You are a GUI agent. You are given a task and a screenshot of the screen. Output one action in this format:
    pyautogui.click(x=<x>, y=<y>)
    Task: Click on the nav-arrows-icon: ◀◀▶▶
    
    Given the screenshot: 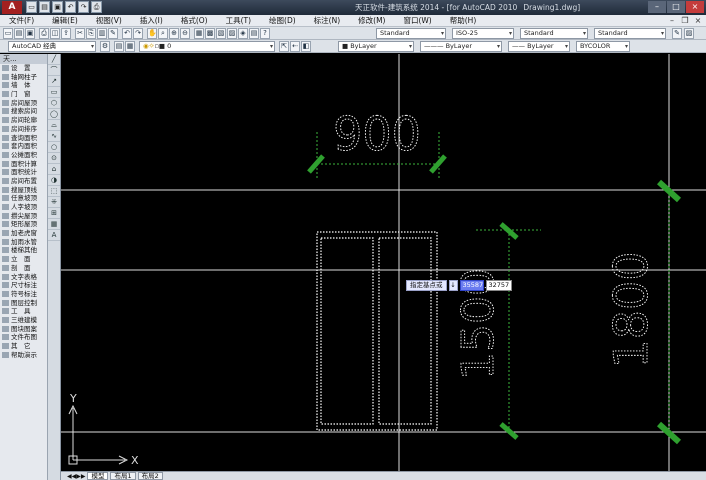 What is the action you would take?
    pyautogui.click(x=76, y=476)
    